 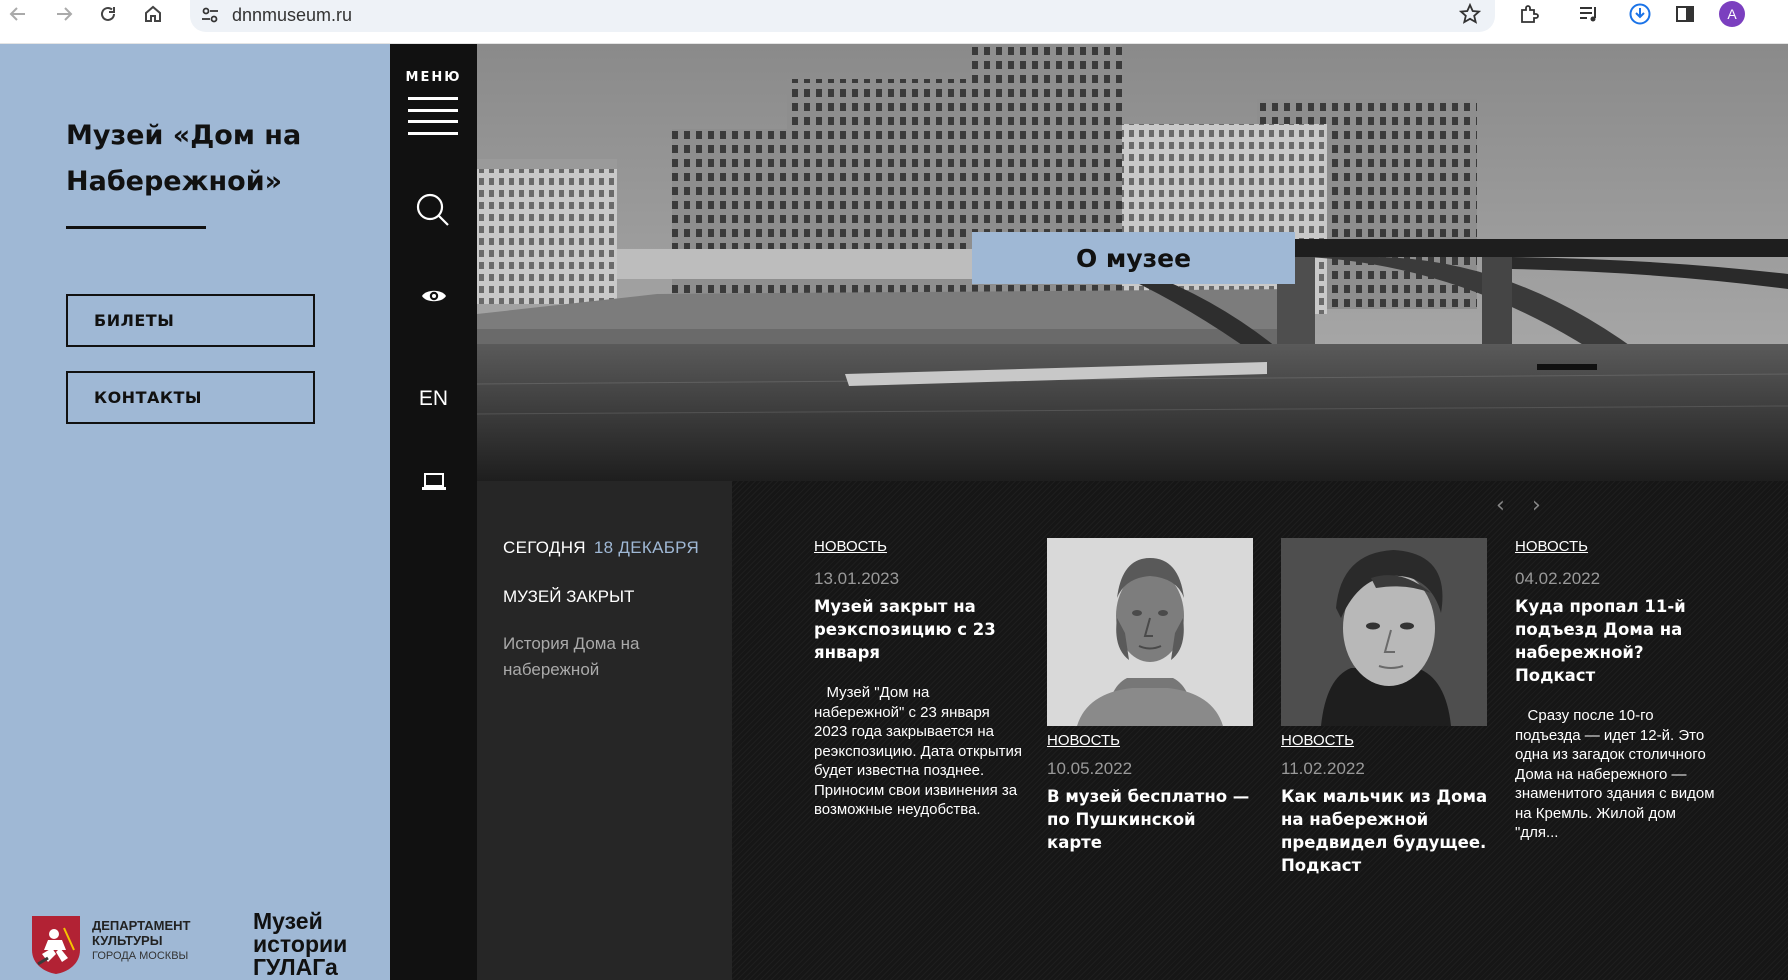 I want to click on moscow-coat-of-arms-icon, so click(x=56, y=945).